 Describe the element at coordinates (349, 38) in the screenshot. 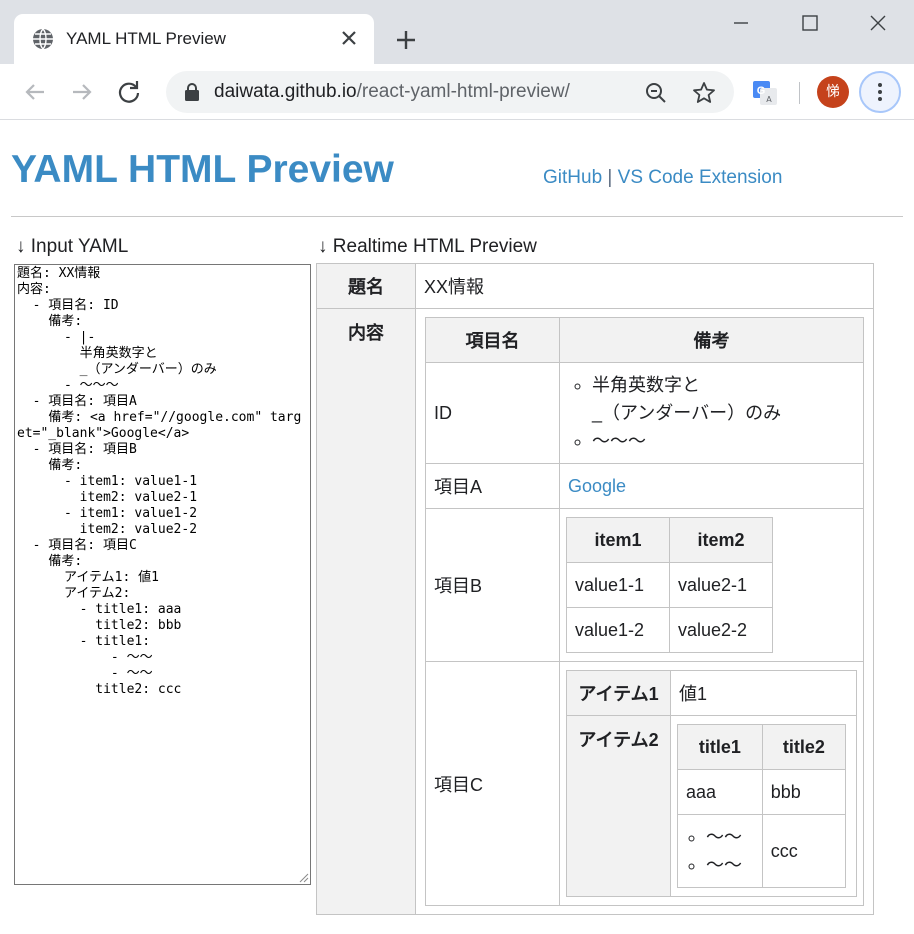

I see `close-tab-icon` at that location.